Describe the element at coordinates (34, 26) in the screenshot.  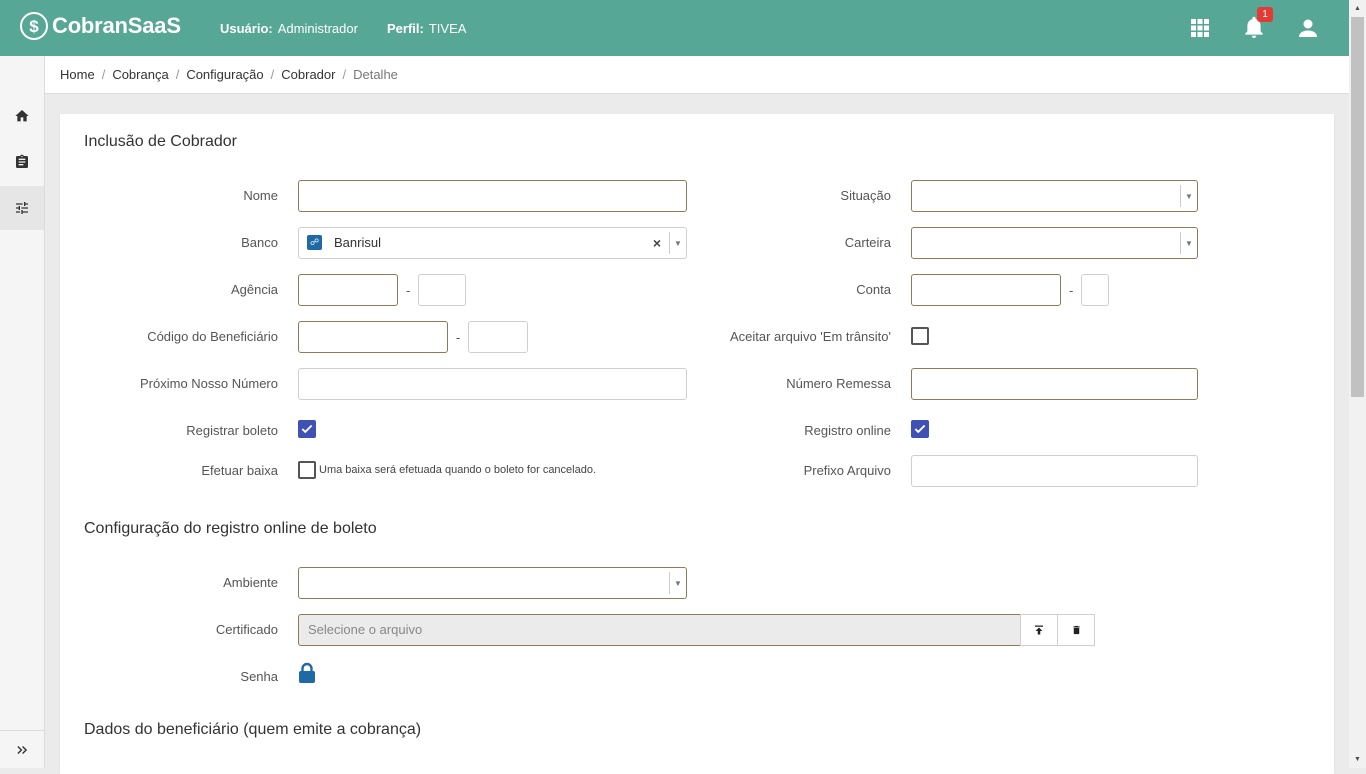
I see `logo-dollar-icon: $` at that location.